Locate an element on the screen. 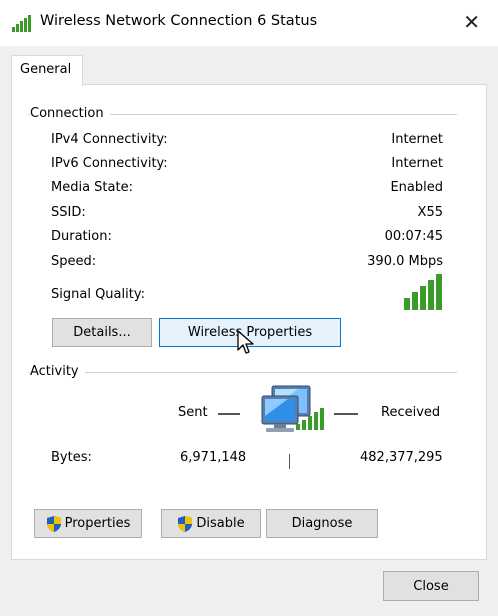 This screenshot has height=616, width=498. speed-label: Speed: is located at coordinates (74, 261).